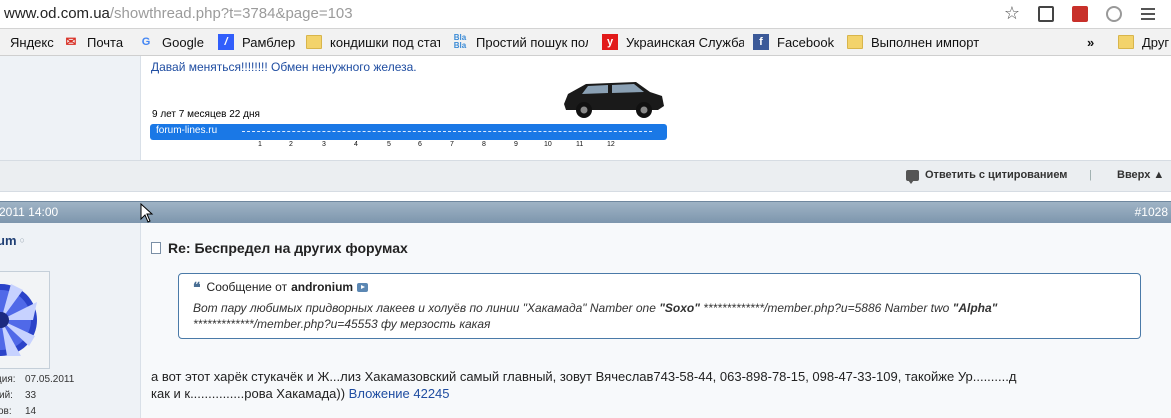 Image resolution: width=1171 pixels, height=418 pixels. What do you see at coordinates (912, 176) in the screenshot?
I see `quote-bubble-icon` at bounding box center [912, 176].